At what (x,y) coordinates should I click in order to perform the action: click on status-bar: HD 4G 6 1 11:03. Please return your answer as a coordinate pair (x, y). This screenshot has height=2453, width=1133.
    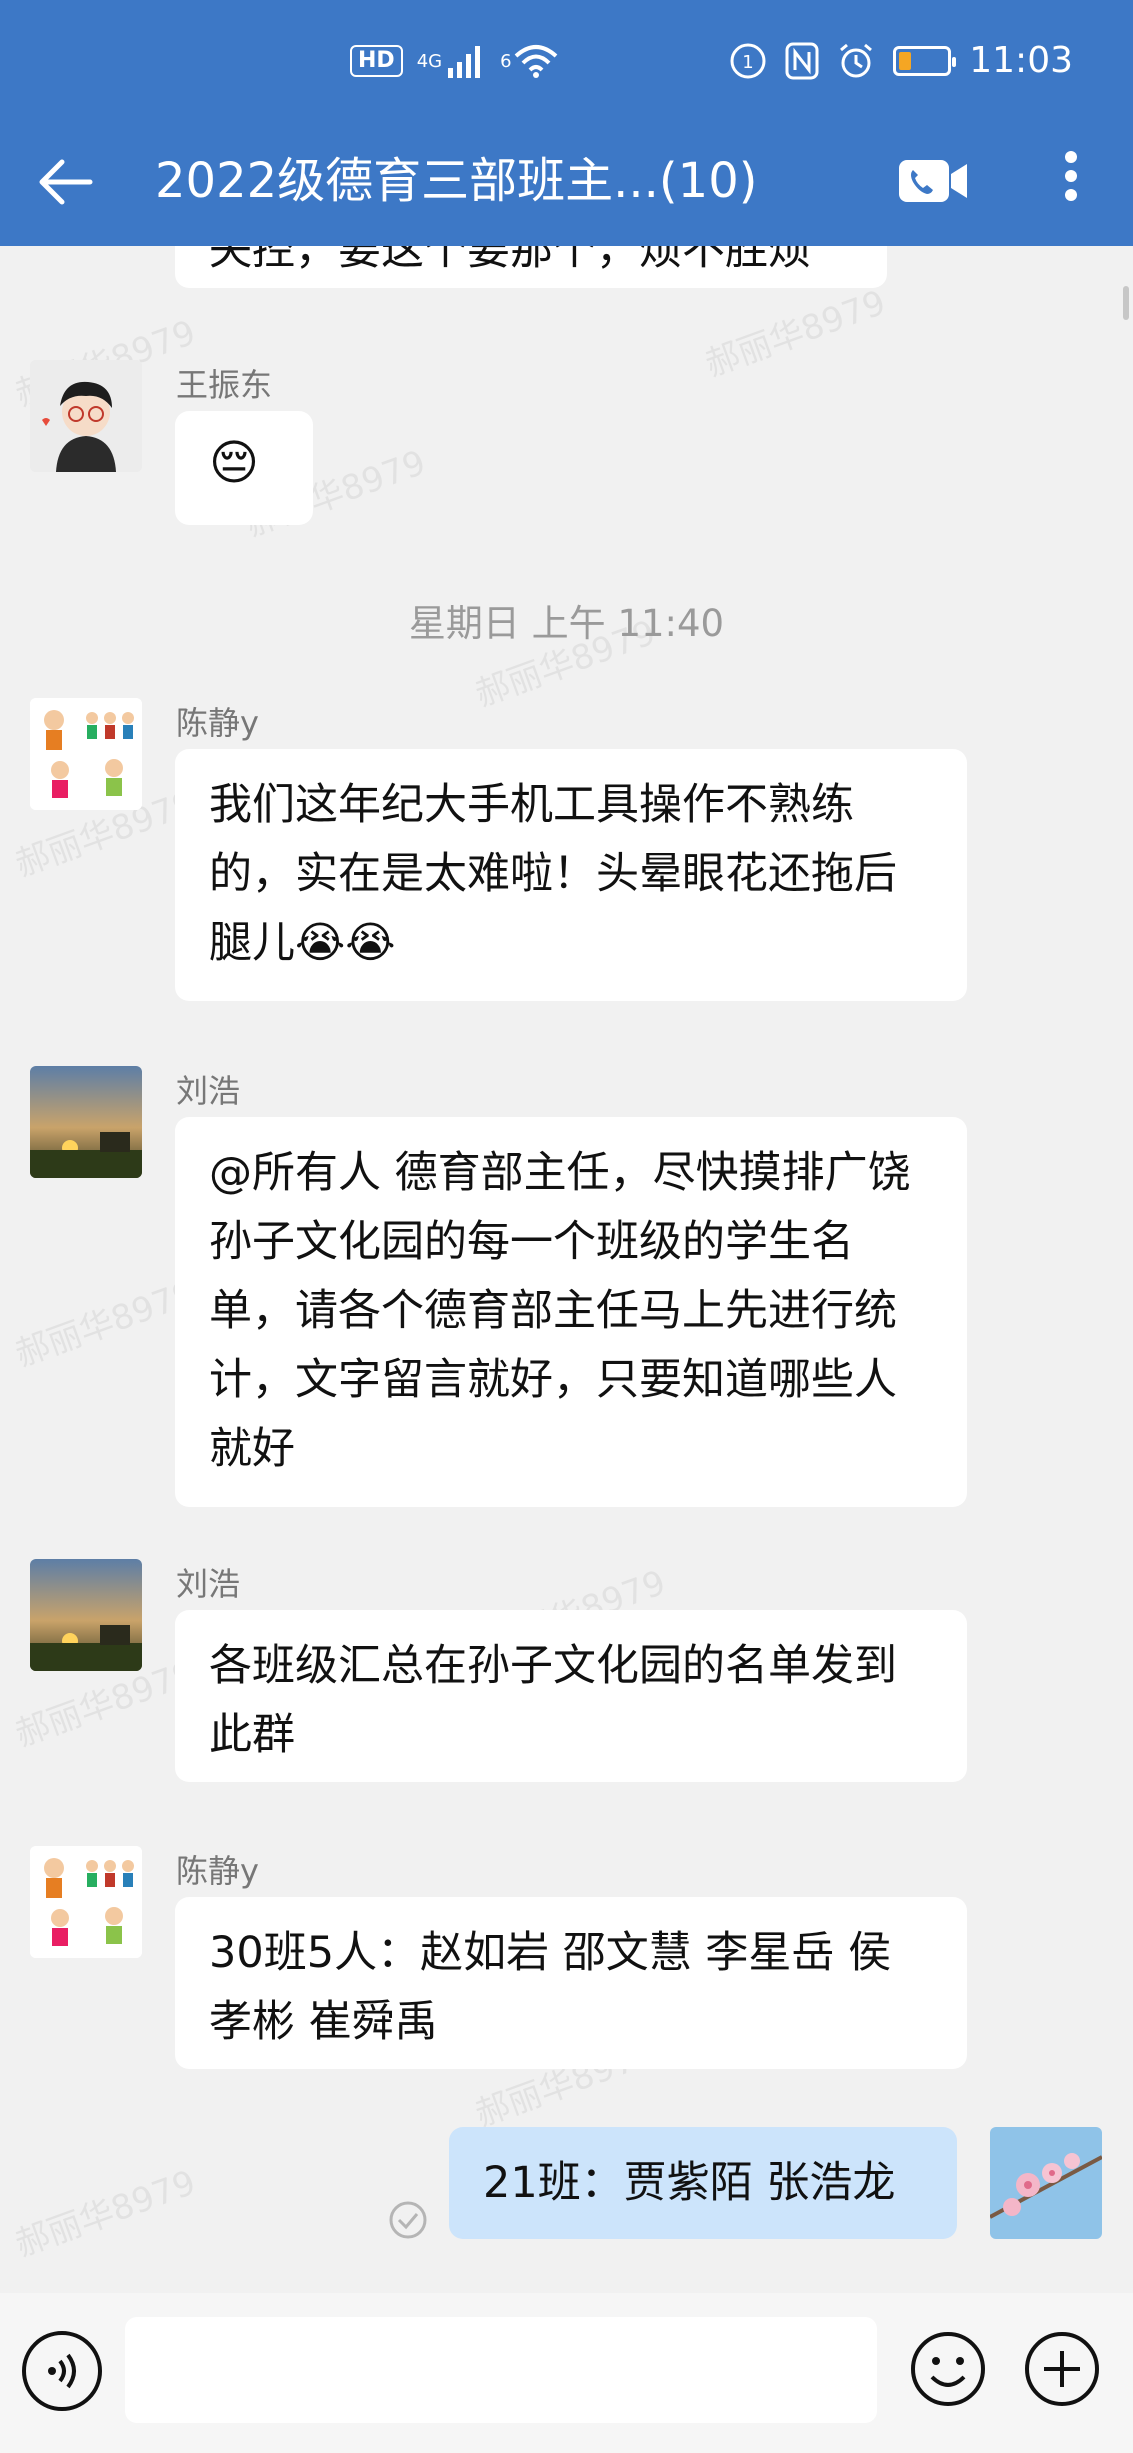
    Looking at the image, I should click on (566, 64).